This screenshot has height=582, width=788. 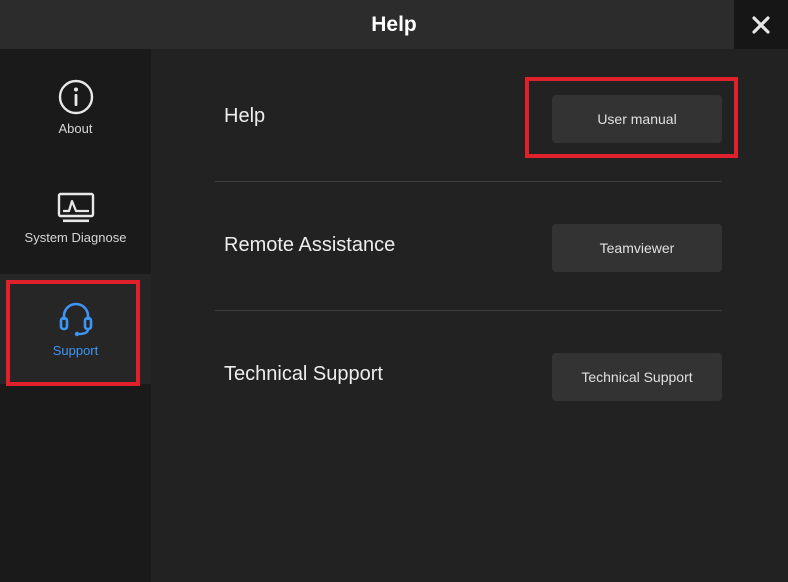 I want to click on row-label-remote-assistance: Remote Assistance, so click(x=310, y=245).